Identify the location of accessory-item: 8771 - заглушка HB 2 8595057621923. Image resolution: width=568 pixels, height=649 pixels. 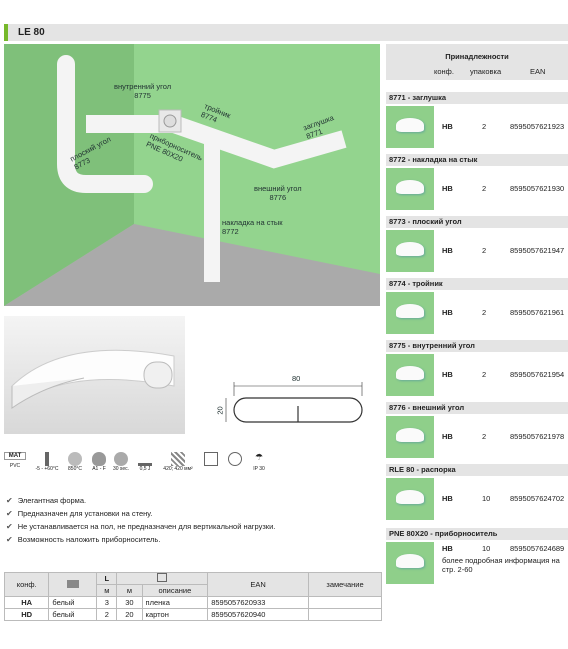
(477, 122).